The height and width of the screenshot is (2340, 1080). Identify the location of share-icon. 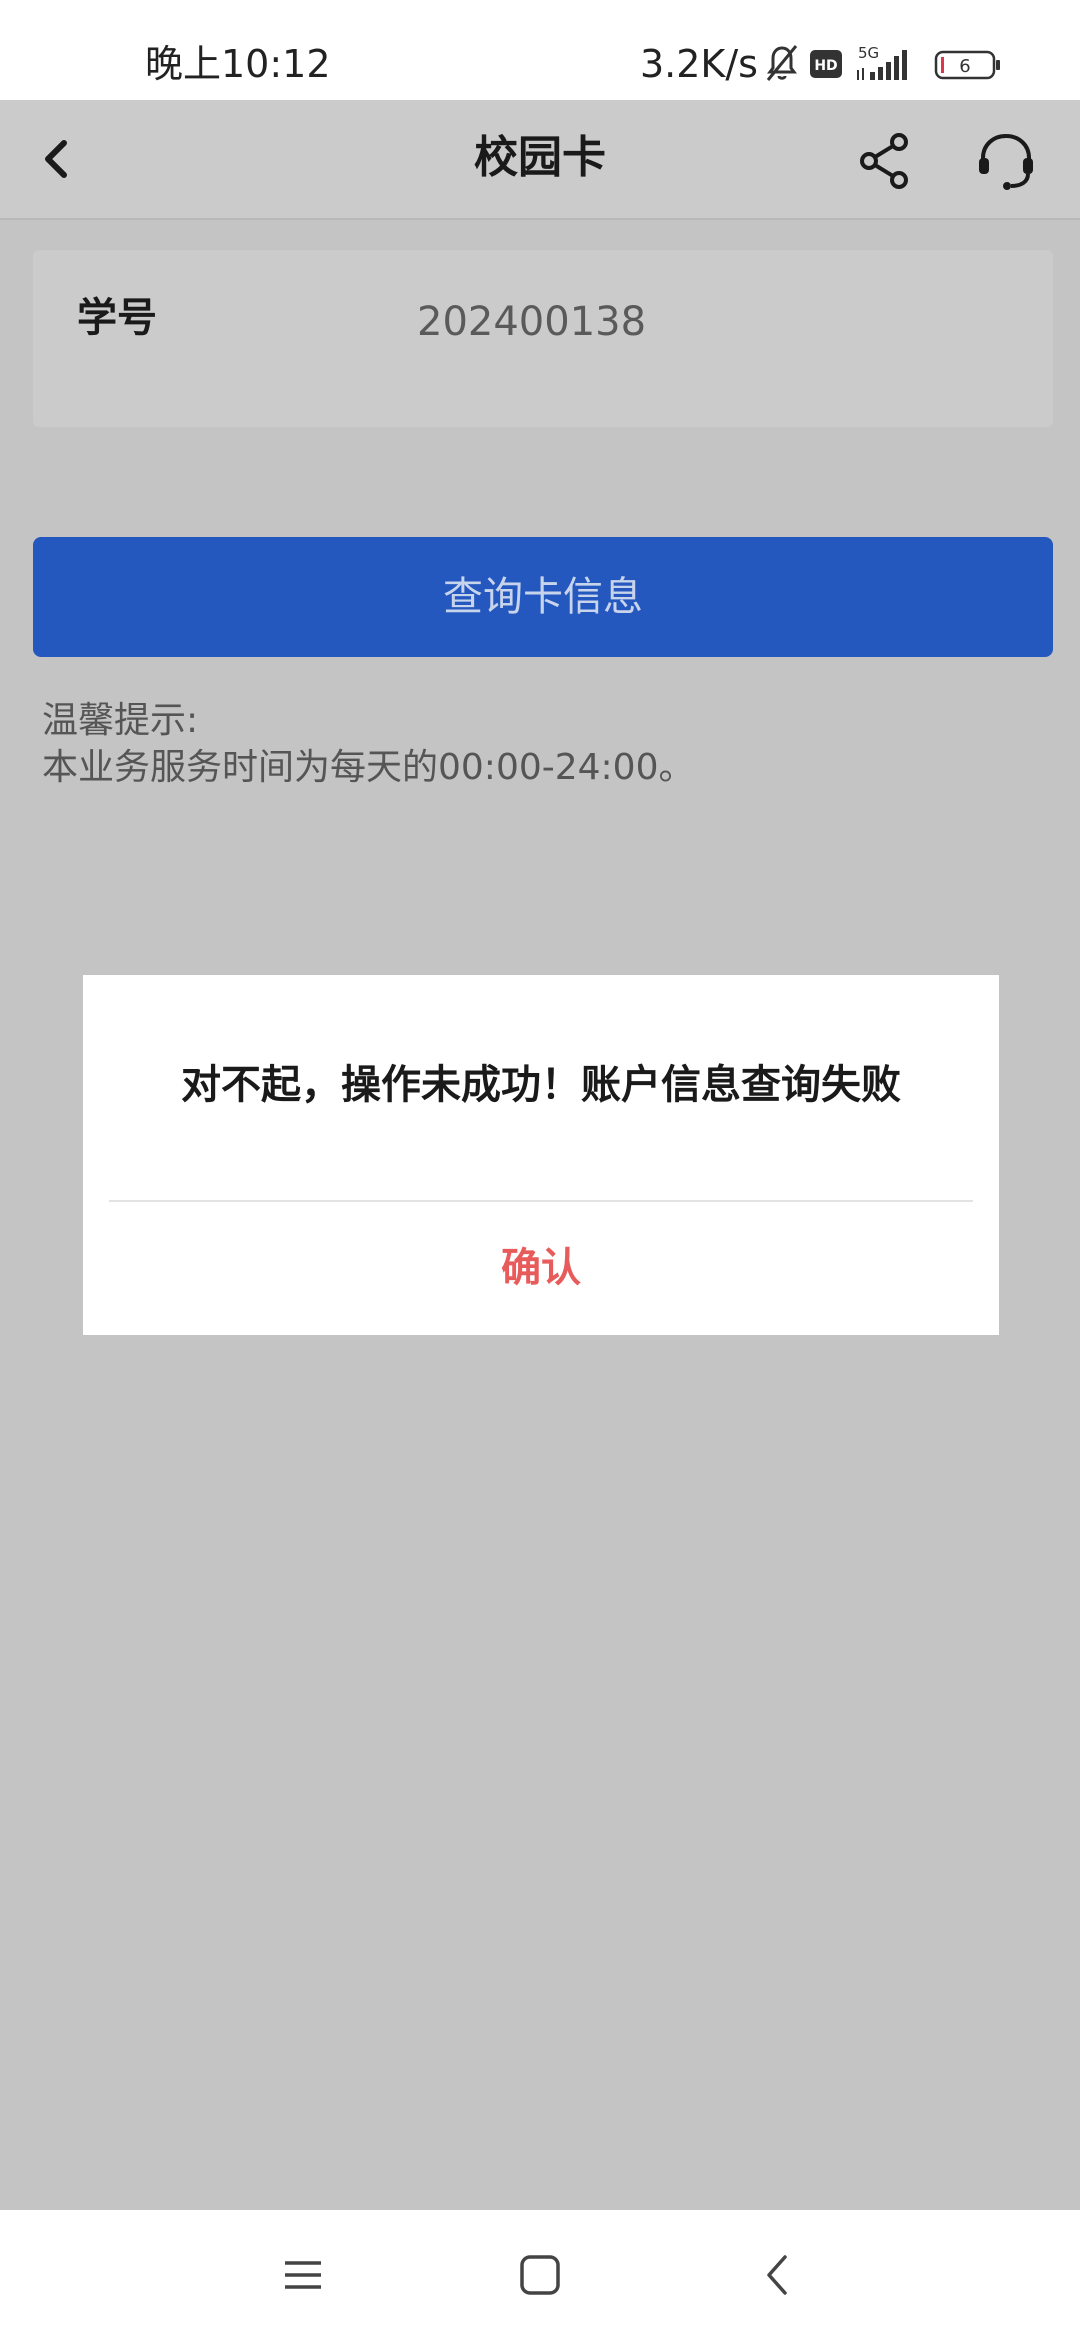
(884, 161).